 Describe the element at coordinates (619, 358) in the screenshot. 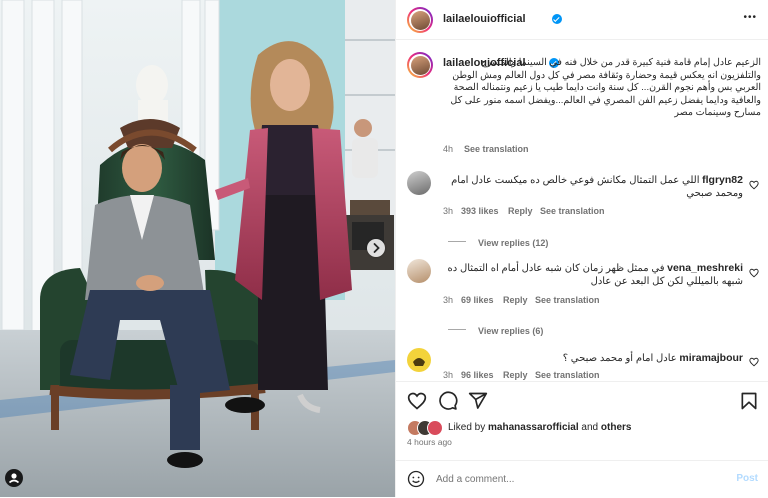

I see `comment-body: عادل امام أو محمد صبحي ؟` at that location.